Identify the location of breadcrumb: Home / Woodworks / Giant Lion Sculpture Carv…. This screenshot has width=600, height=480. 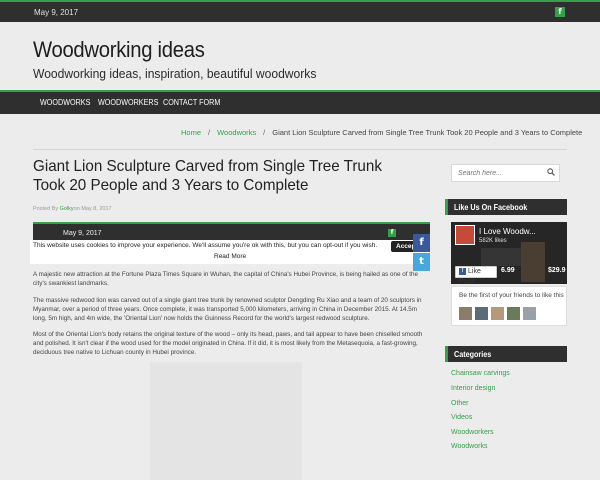
(381, 132).